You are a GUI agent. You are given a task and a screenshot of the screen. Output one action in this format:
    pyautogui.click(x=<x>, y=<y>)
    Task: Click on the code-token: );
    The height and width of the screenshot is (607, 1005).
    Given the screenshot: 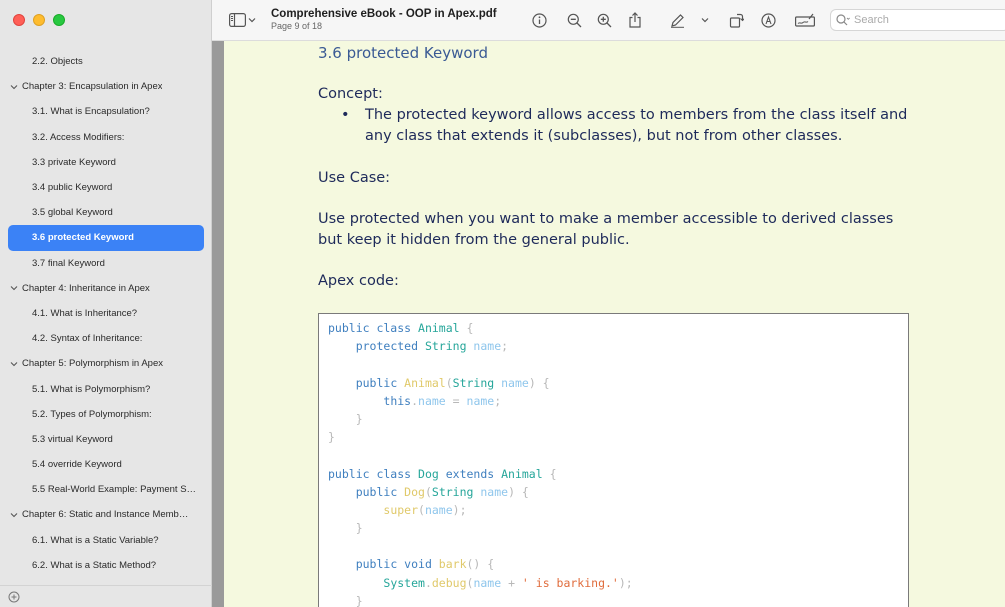 What is the action you would take?
    pyautogui.click(x=459, y=509)
    